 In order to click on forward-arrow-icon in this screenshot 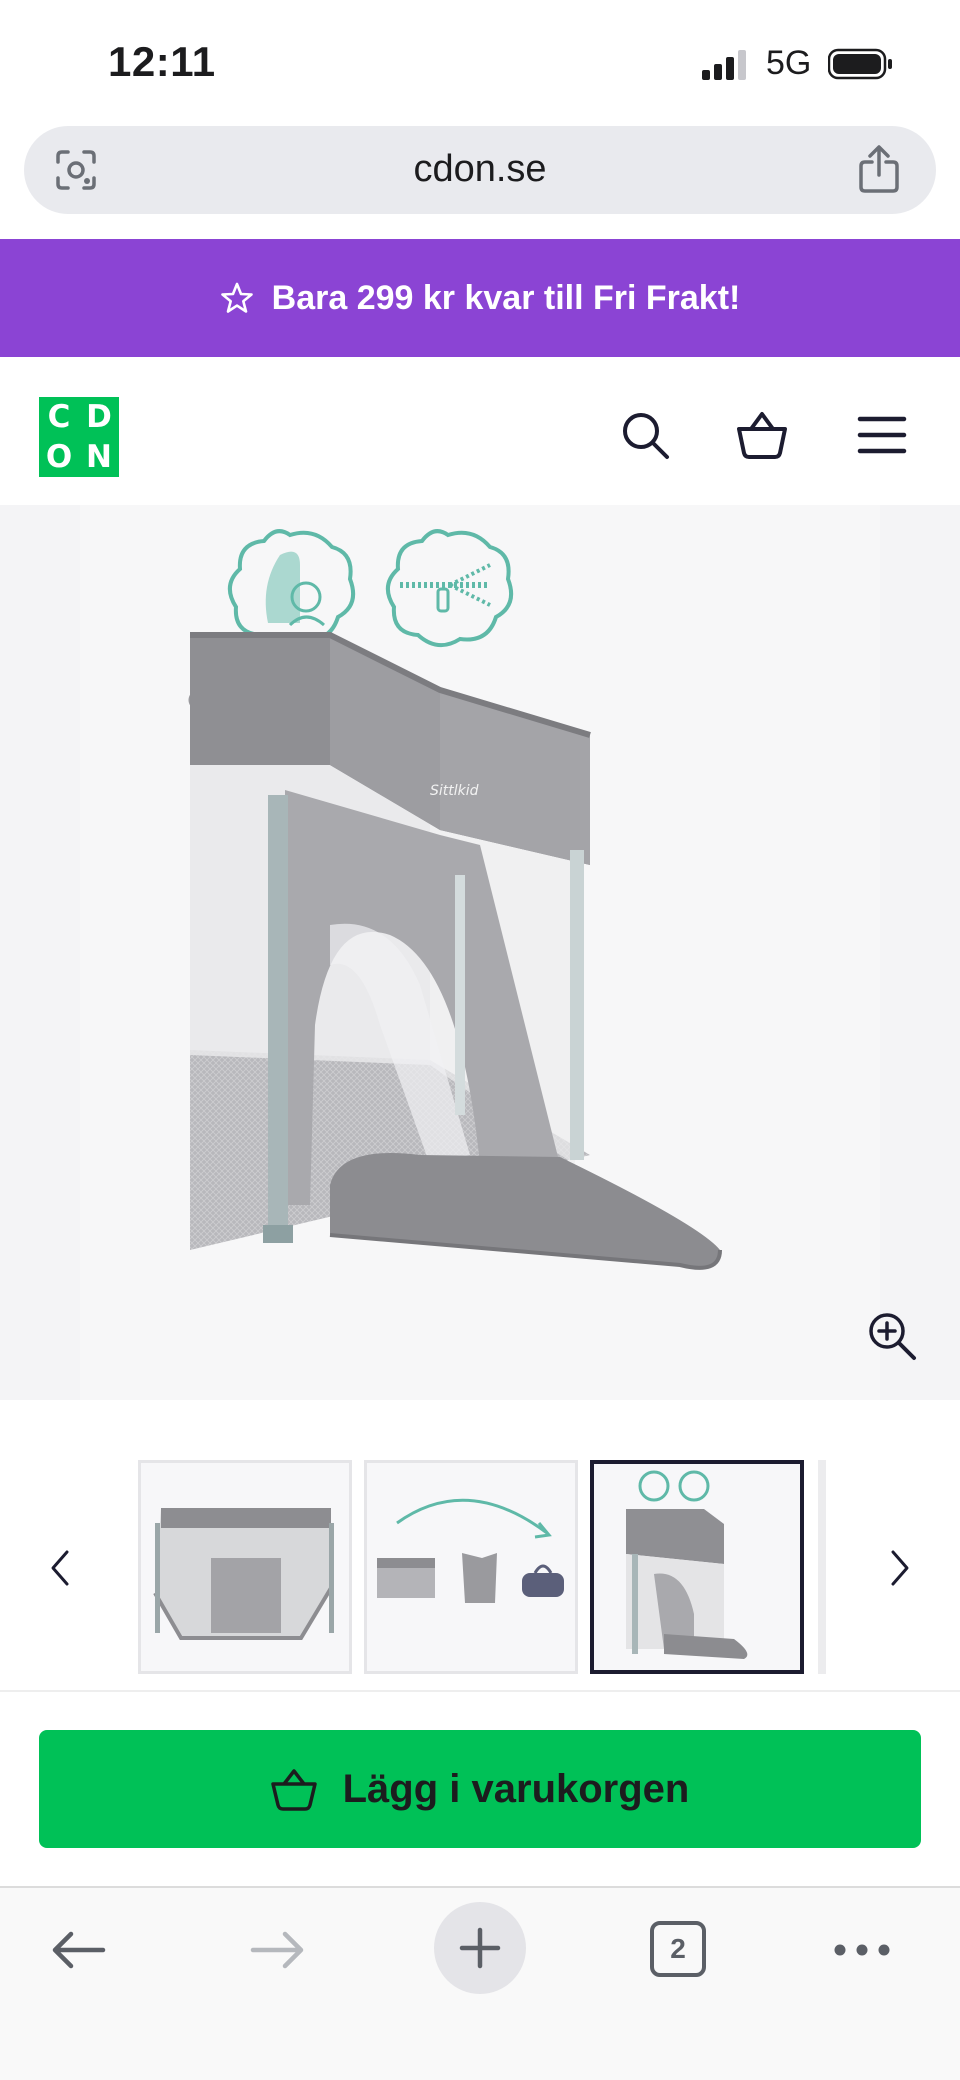, I will do `click(277, 1950)`.